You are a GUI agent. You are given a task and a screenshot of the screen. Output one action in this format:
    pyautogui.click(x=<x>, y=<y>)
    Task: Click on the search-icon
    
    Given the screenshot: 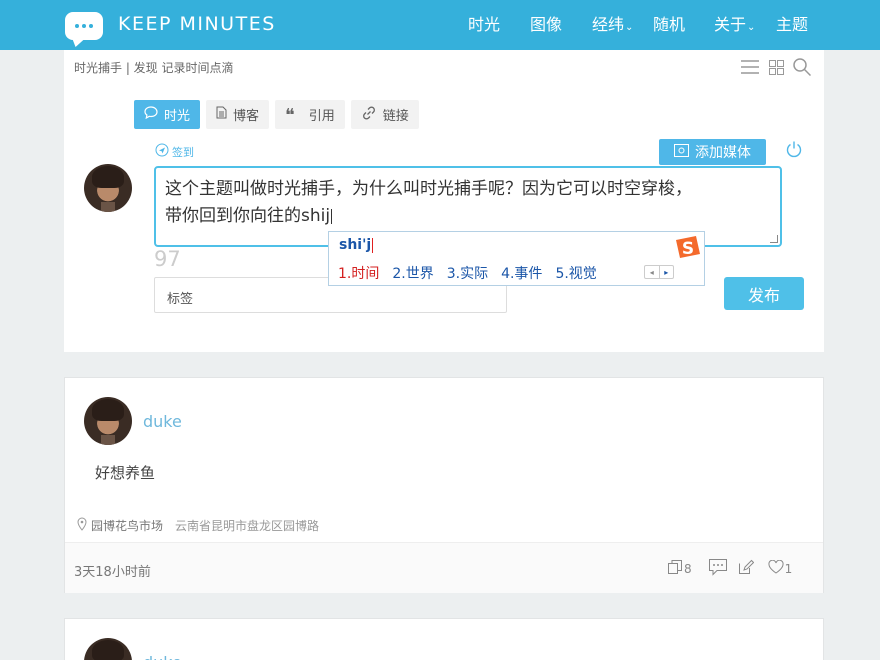 What is the action you would take?
    pyautogui.click(x=802, y=67)
    